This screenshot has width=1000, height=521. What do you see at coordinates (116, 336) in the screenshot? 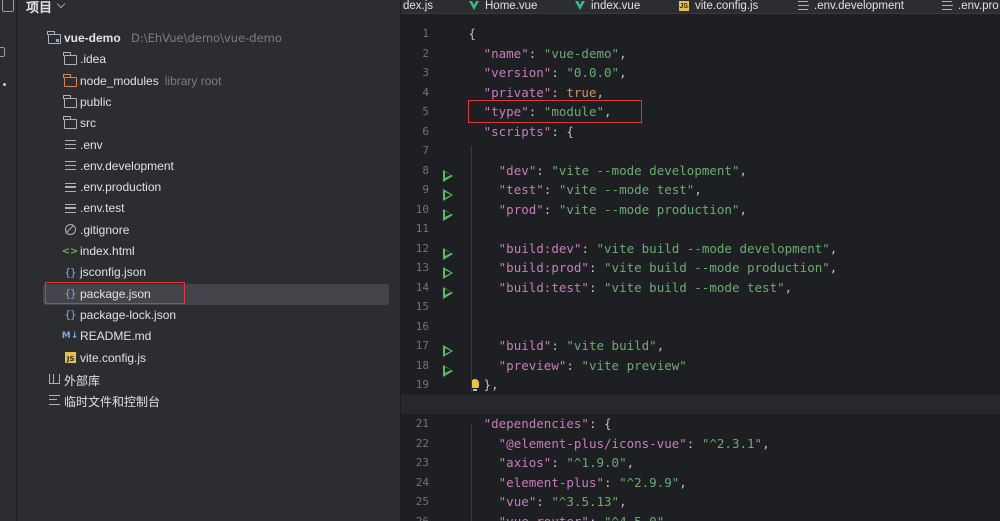
I see `tree-item-name: README.md` at bounding box center [116, 336].